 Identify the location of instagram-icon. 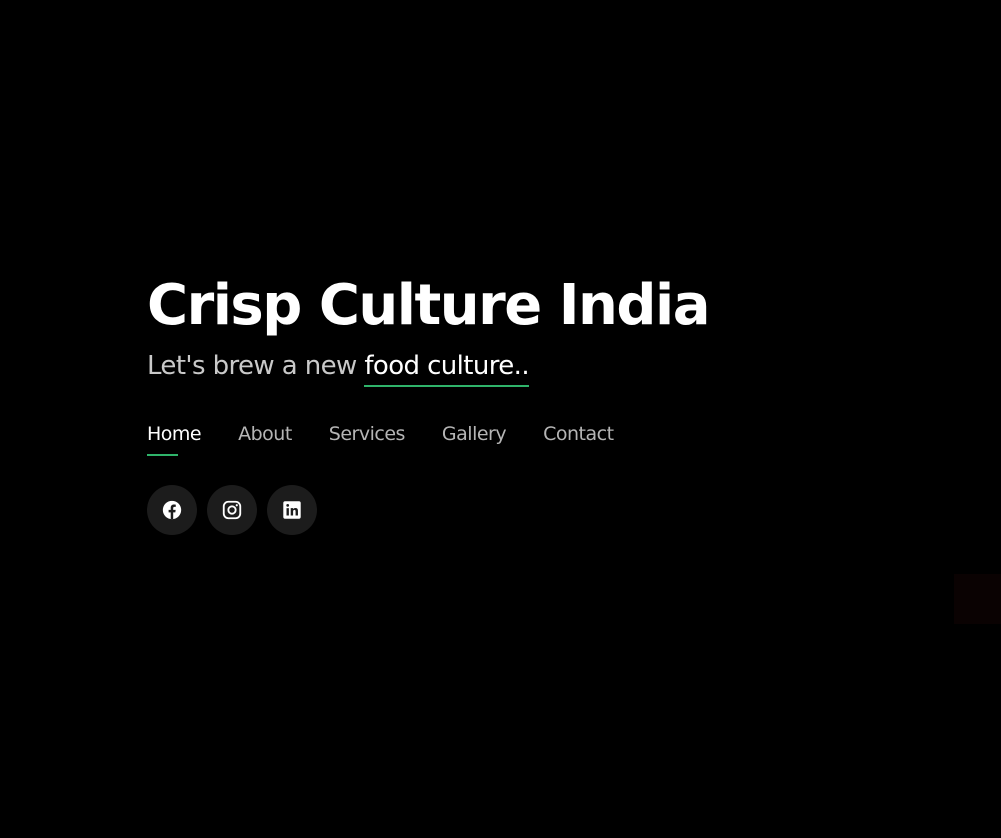
(232, 510).